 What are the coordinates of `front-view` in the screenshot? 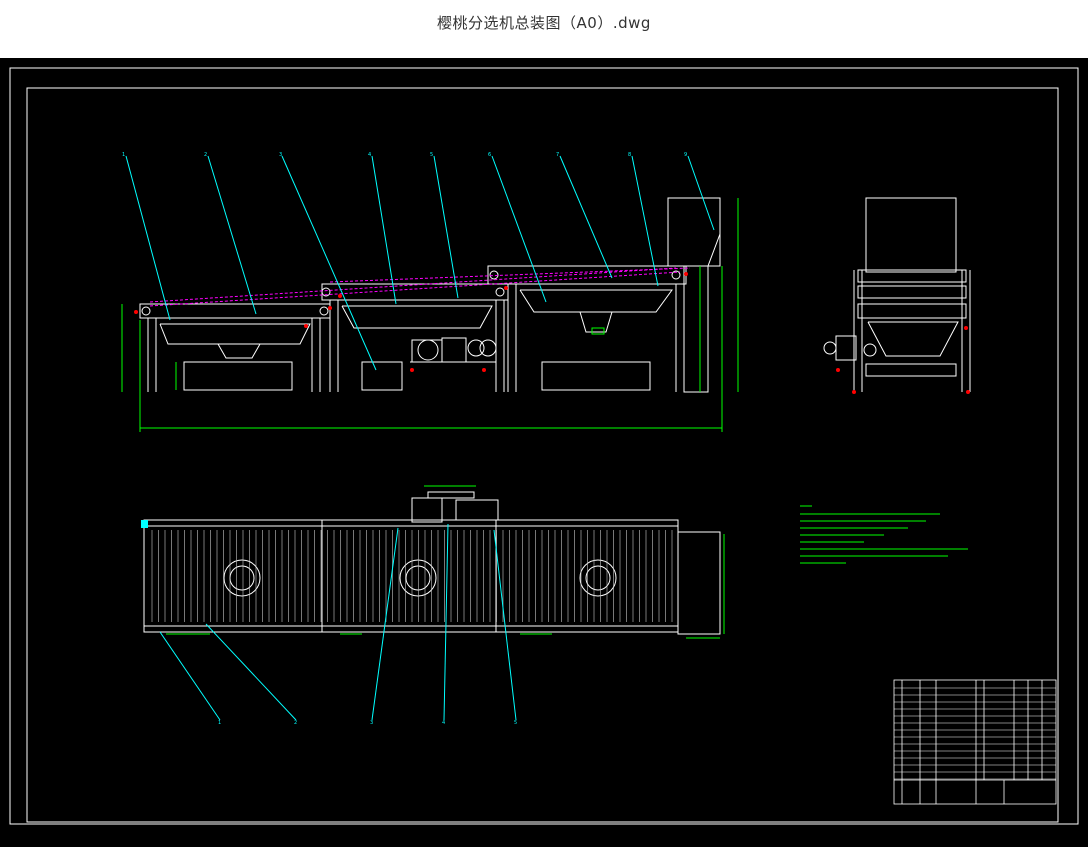 It's located at (430, 295).